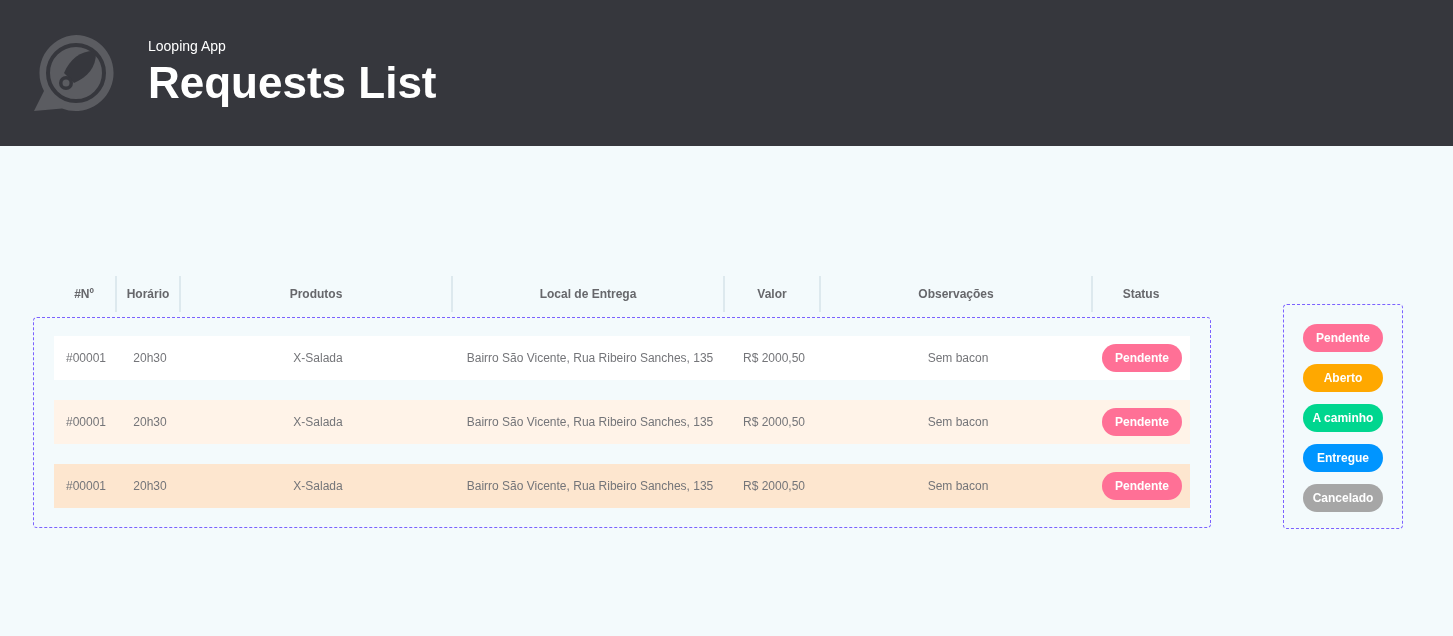 The image size is (1453, 636). Describe the element at coordinates (1343, 418) in the screenshot. I see `status-badge: A caminho` at that location.